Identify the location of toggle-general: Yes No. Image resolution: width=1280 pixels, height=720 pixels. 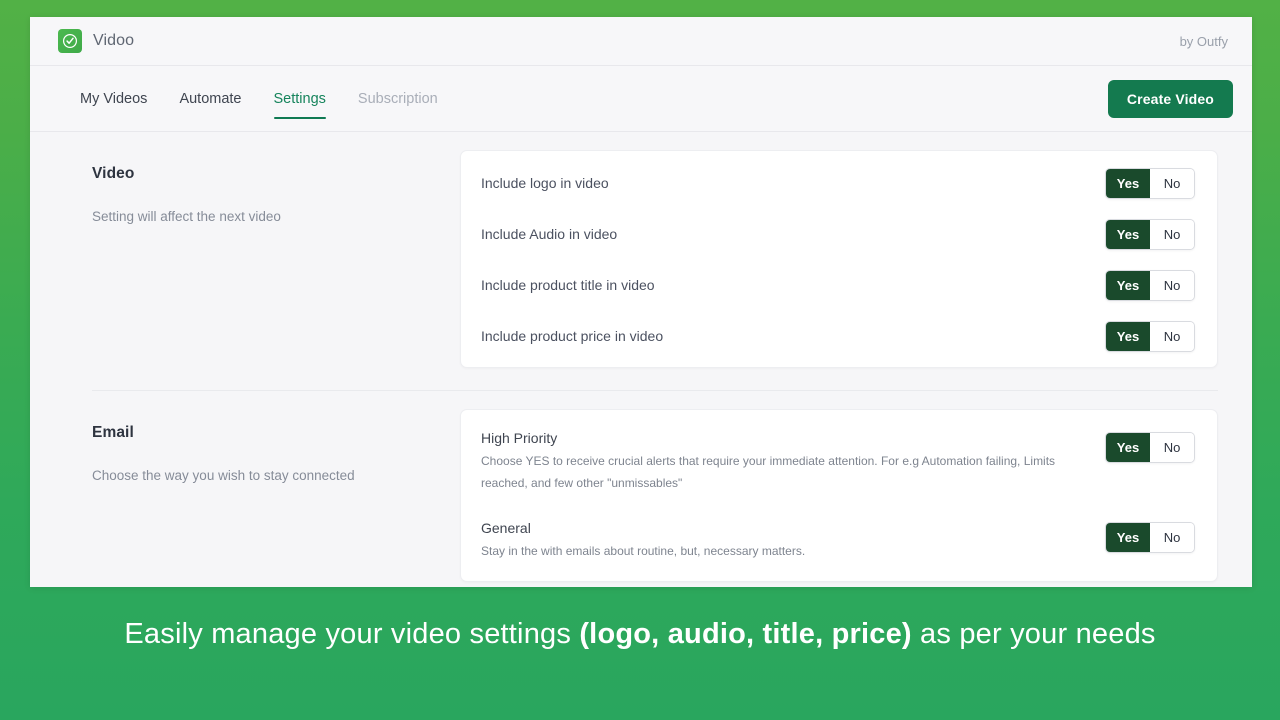
(1150, 538).